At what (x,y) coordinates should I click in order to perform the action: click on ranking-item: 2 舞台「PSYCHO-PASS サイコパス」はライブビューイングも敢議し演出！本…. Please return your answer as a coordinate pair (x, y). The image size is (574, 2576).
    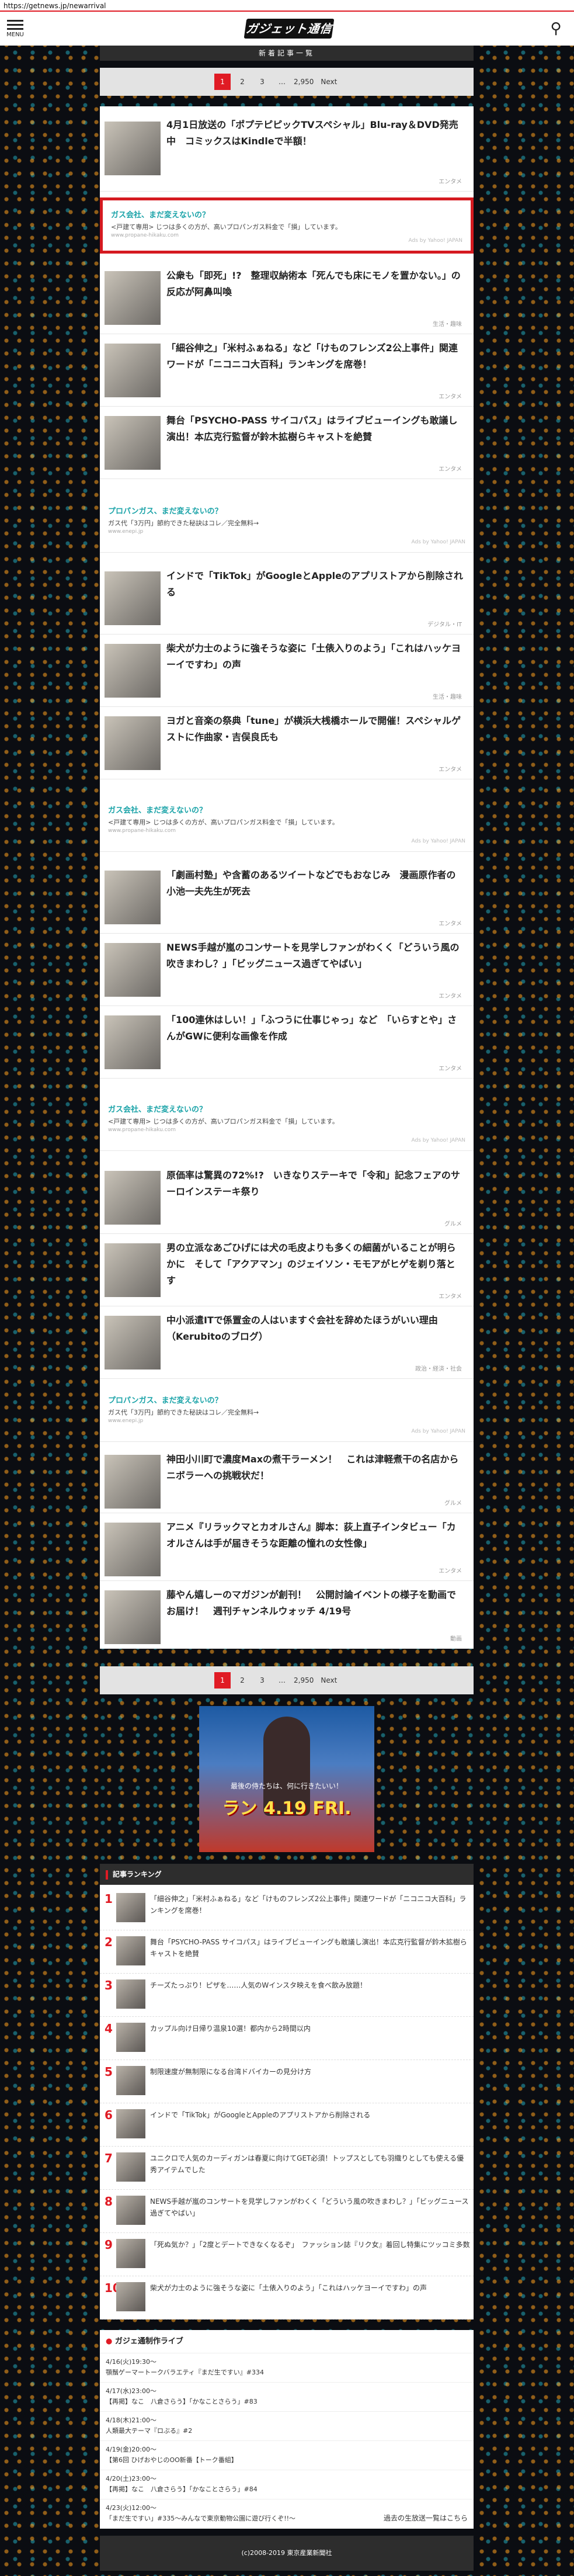
    Looking at the image, I should click on (287, 1952).